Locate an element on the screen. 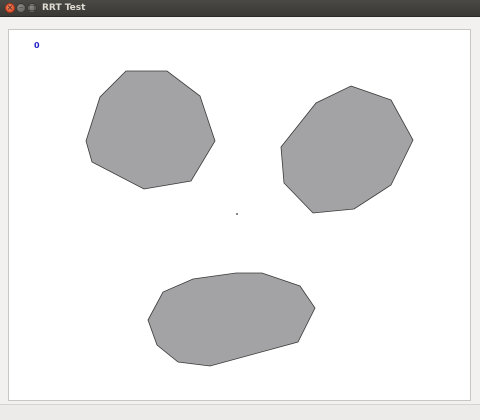 Image resolution: width=480 pixels, height=420 pixels. window-bottom-bar is located at coordinates (240, 412).